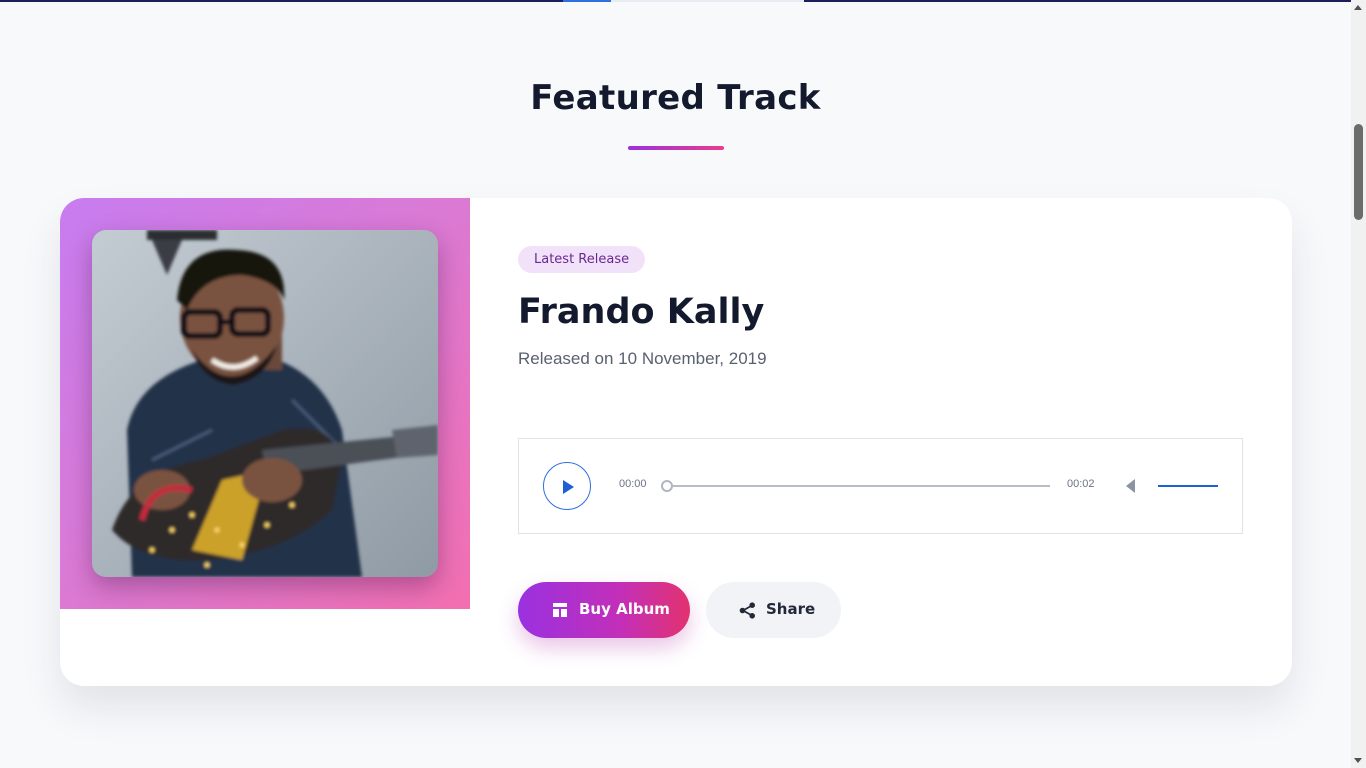 The height and width of the screenshot is (768, 1366). Describe the element at coordinates (587, 1) in the screenshot. I see `nav-indicator-active` at that location.